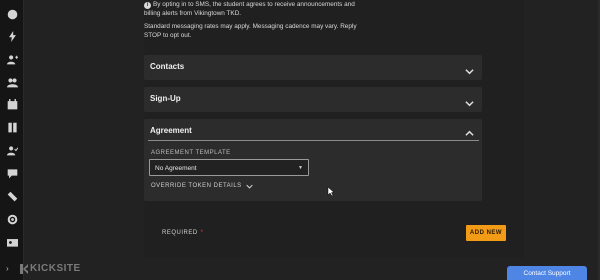 The image size is (600, 280). Describe the element at coordinates (7, 268) in the screenshot. I see `expand-nav-chevron-icon: ›` at that location.